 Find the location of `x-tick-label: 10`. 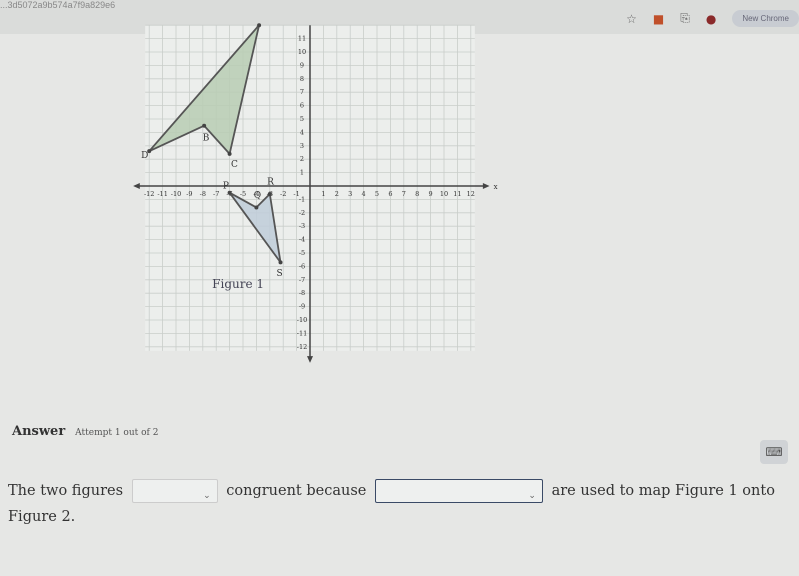

x-tick-label: 10 is located at coordinates (444, 194).